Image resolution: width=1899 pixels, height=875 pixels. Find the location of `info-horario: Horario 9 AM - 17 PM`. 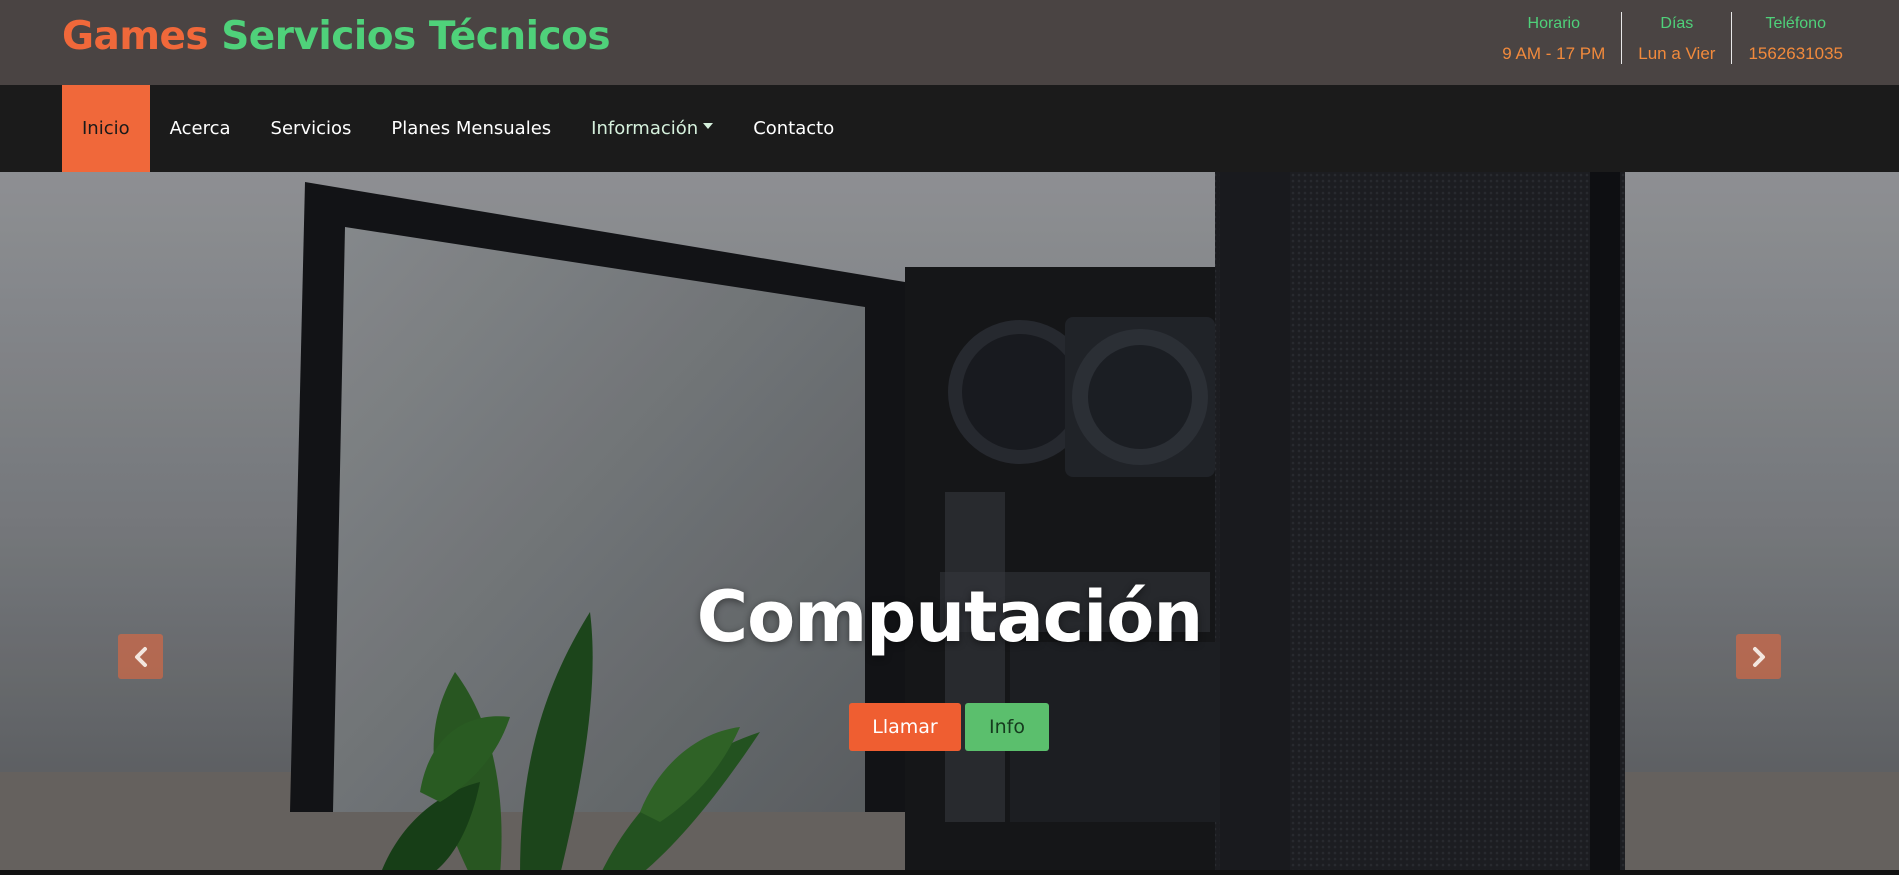

info-horario: Horario 9 AM - 17 PM is located at coordinates (1553, 38).